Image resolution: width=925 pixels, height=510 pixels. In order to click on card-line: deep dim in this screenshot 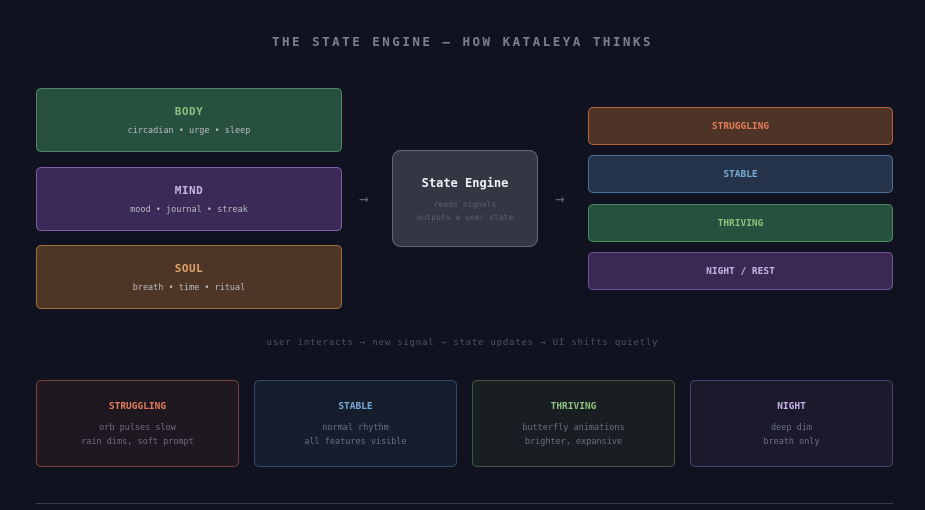, I will do `click(791, 428)`.